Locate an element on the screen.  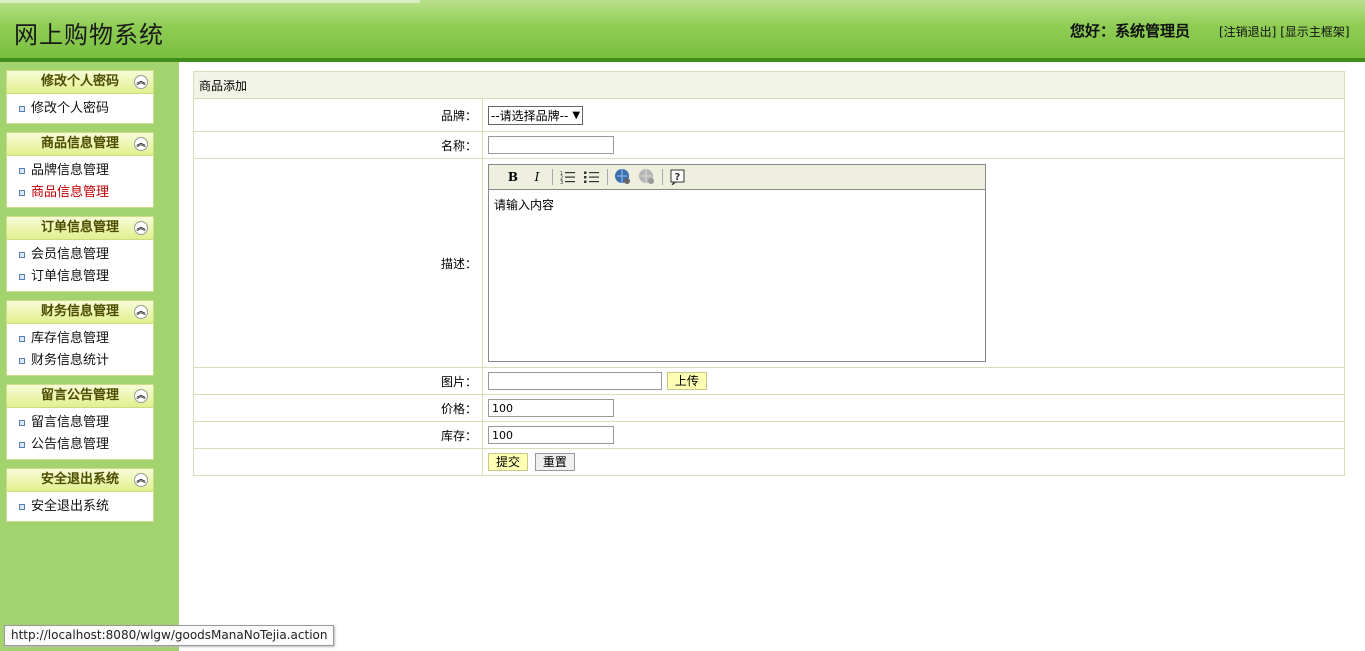
form-caption-row: 商品添加 is located at coordinates (769, 85).